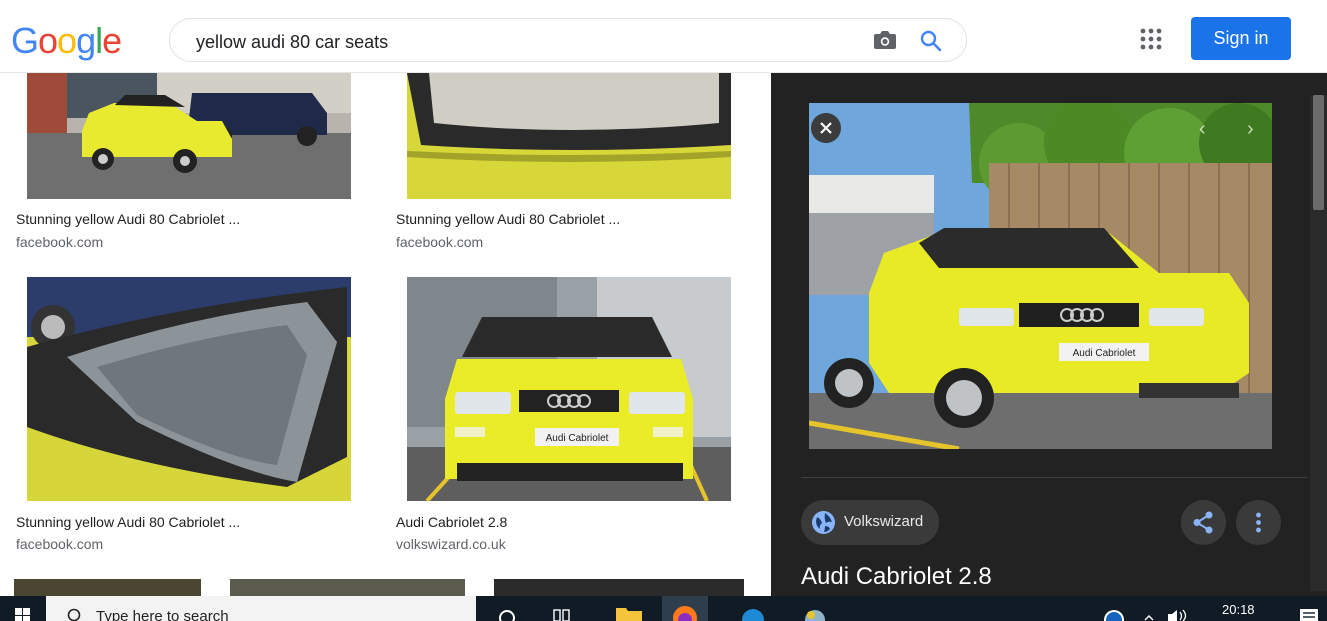  What do you see at coordinates (823, 522) in the screenshot?
I see `globe-icon` at bounding box center [823, 522].